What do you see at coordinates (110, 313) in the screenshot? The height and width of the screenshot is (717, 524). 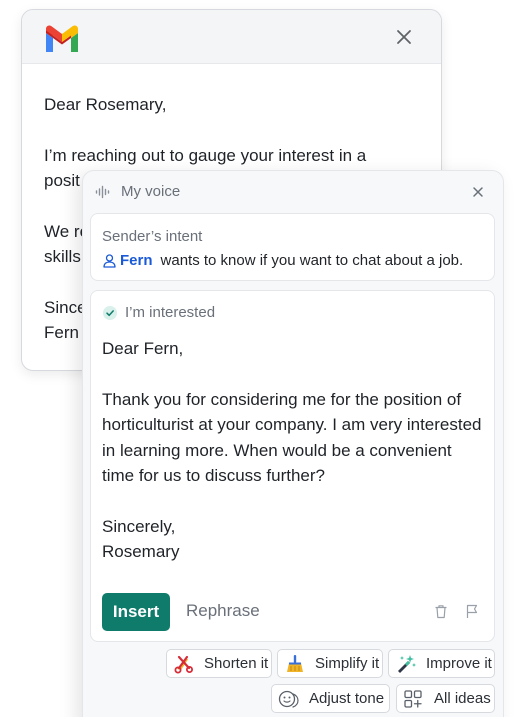 I see `check-circle-icon` at bounding box center [110, 313].